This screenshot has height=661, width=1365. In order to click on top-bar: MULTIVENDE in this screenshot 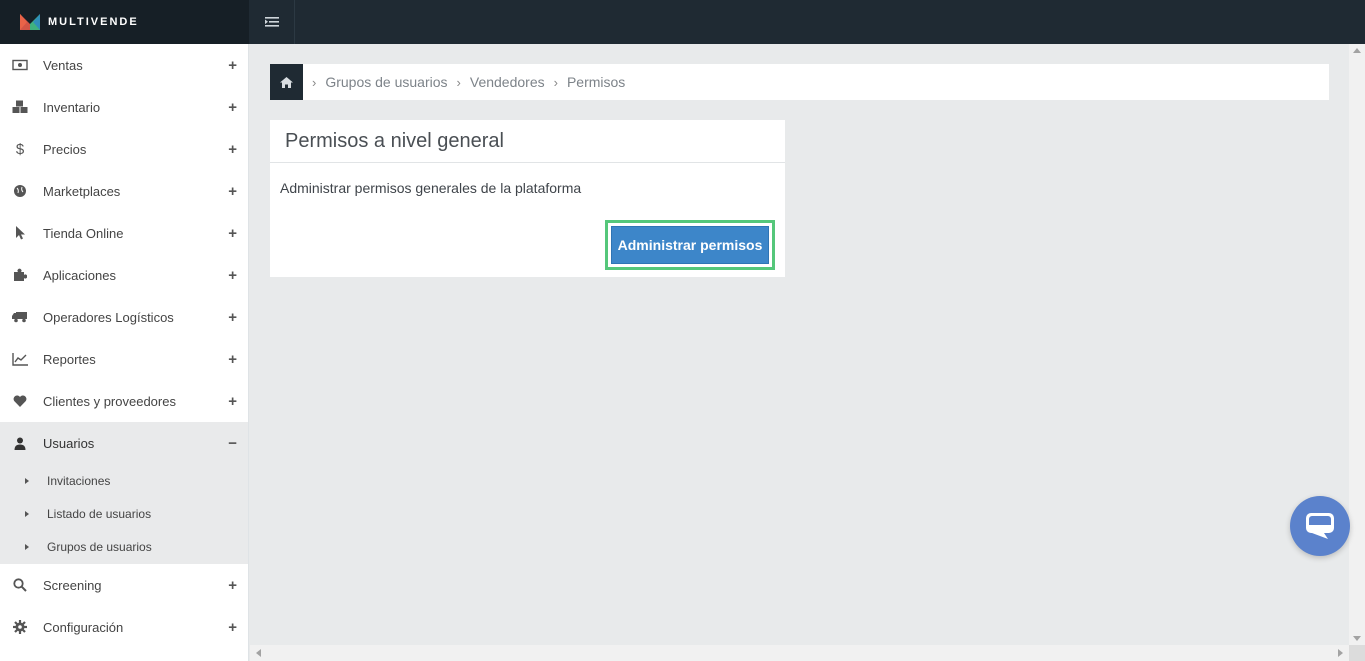, I will do `click(682, 22)`.